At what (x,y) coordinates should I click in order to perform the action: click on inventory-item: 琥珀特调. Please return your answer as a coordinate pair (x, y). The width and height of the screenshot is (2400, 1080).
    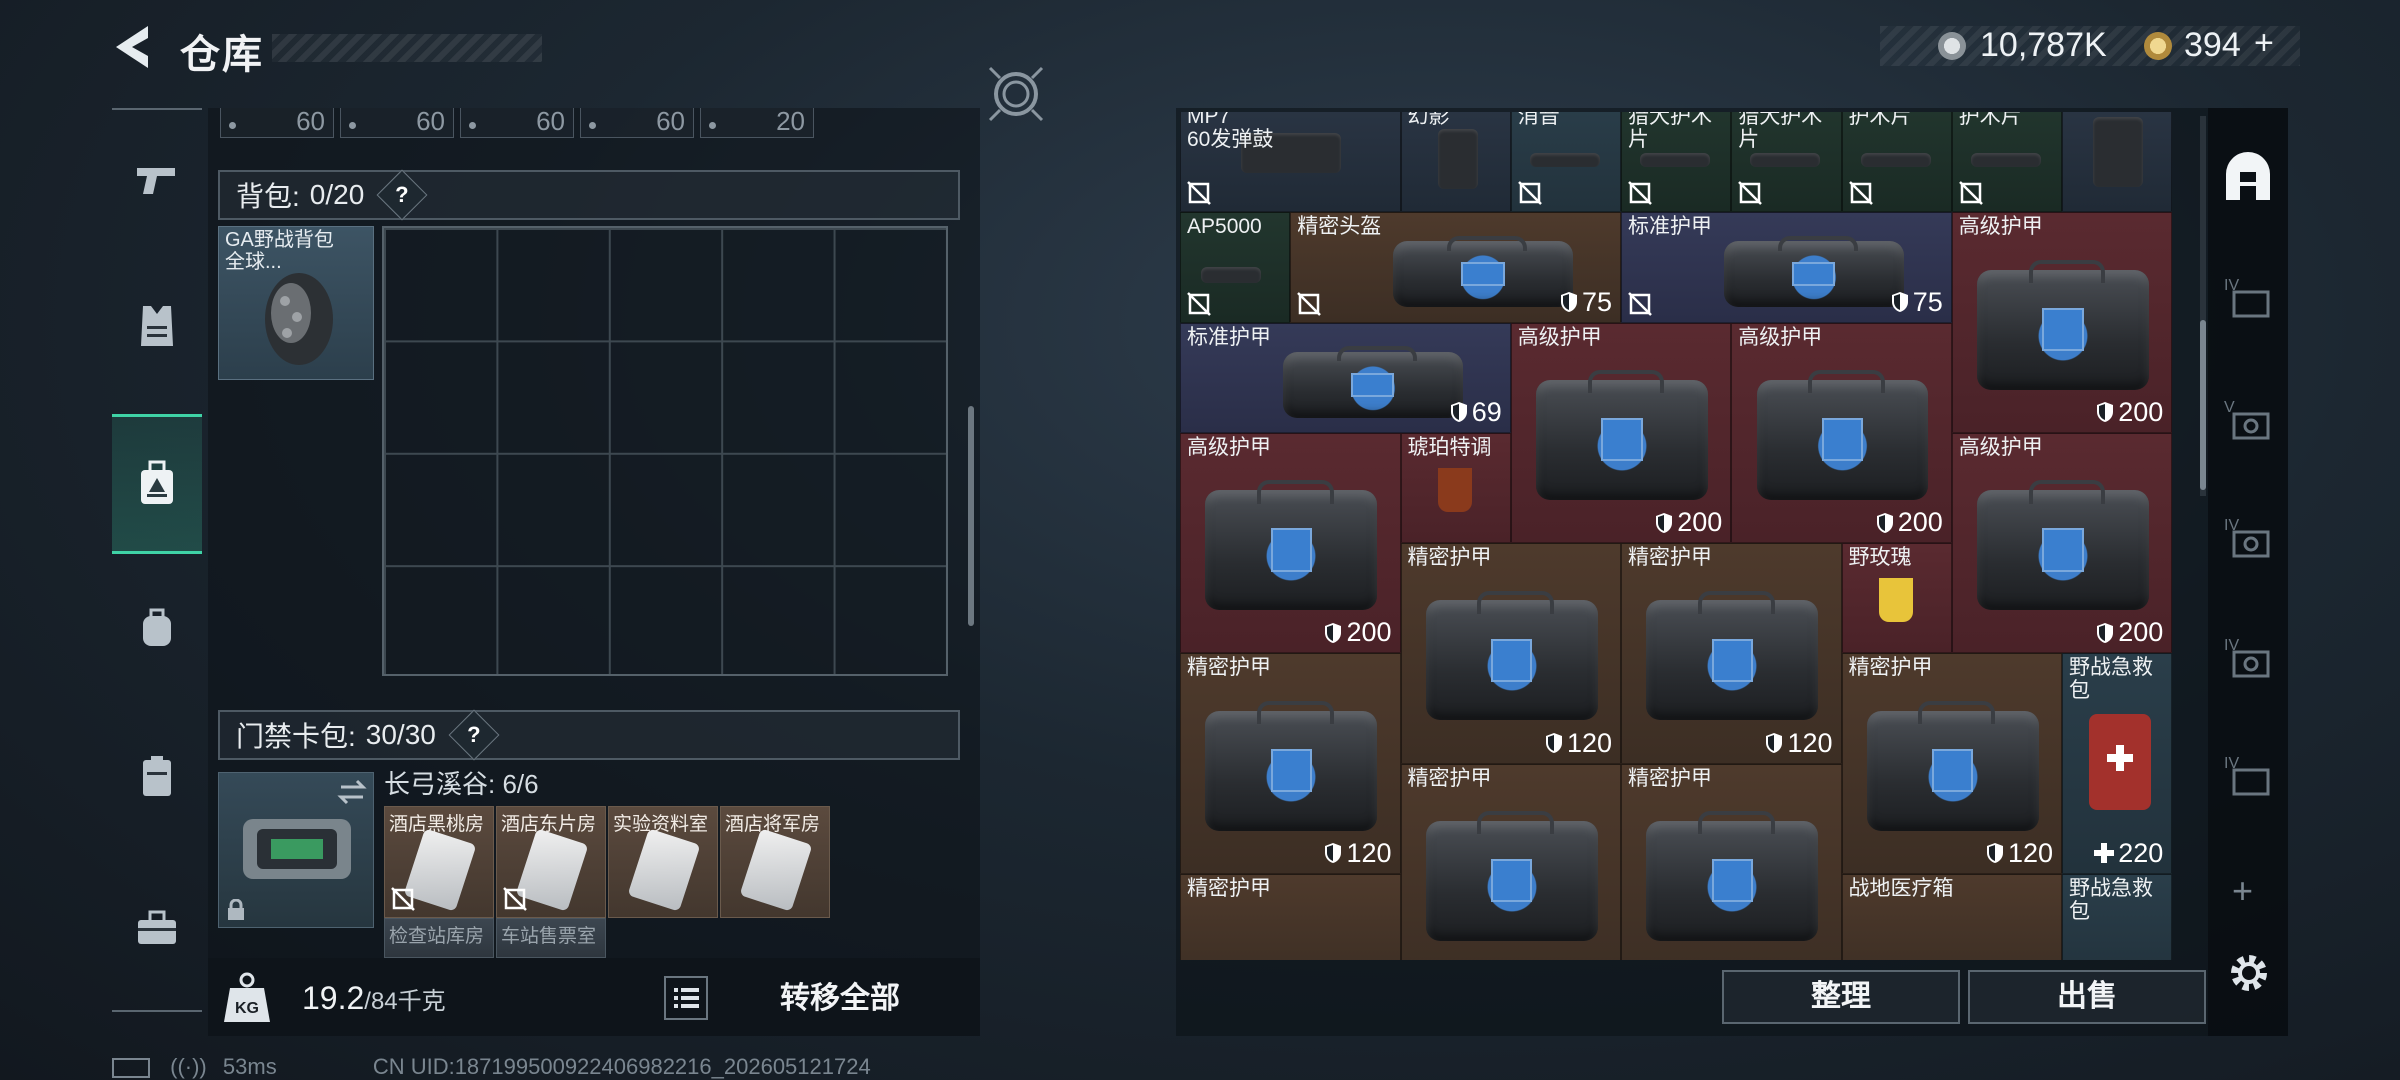
    Looking at the image, I should click on (1455, 487).